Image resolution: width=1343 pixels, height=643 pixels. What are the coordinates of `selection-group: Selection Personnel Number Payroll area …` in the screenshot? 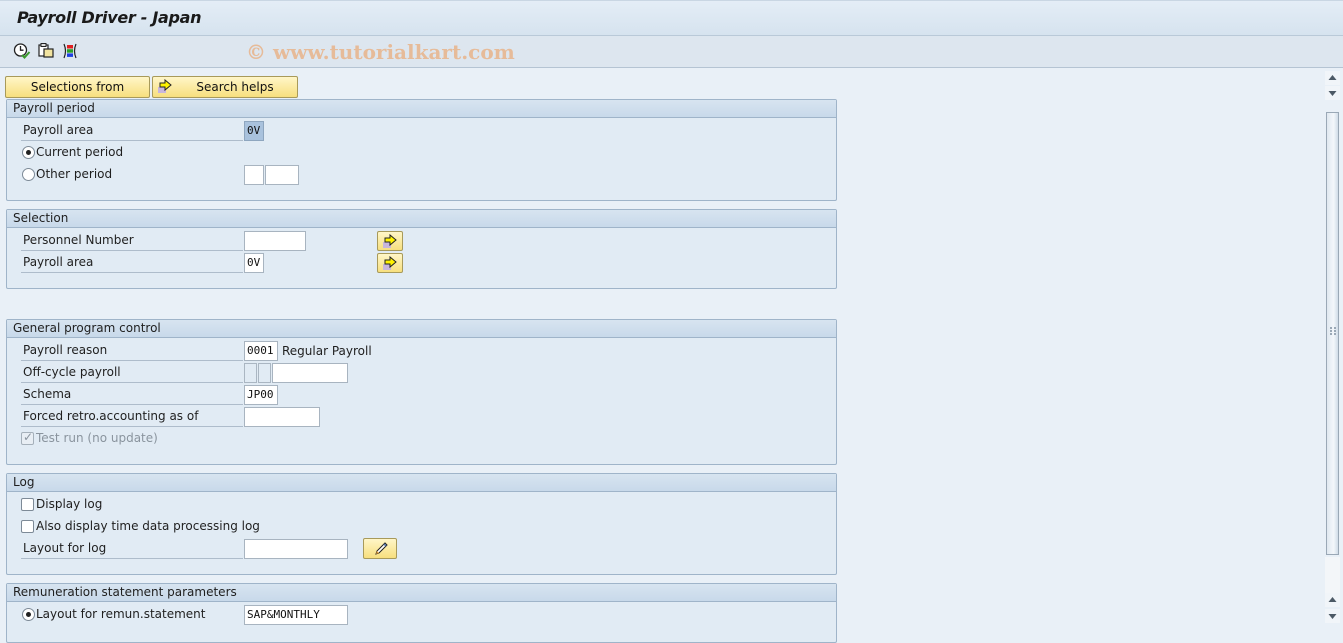 It's located at (421, 249).